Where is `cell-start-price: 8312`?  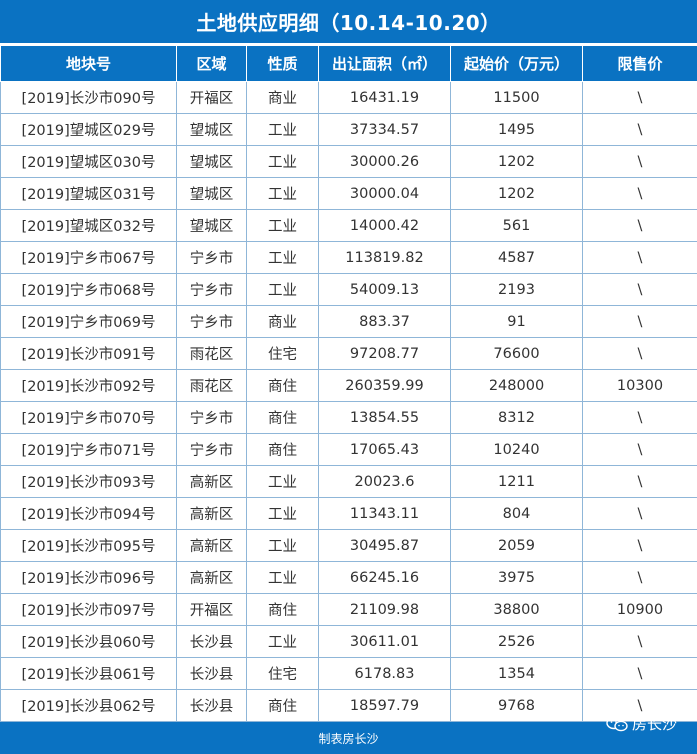 cell-start-price: 8312 is located at coordinates (516, 417).